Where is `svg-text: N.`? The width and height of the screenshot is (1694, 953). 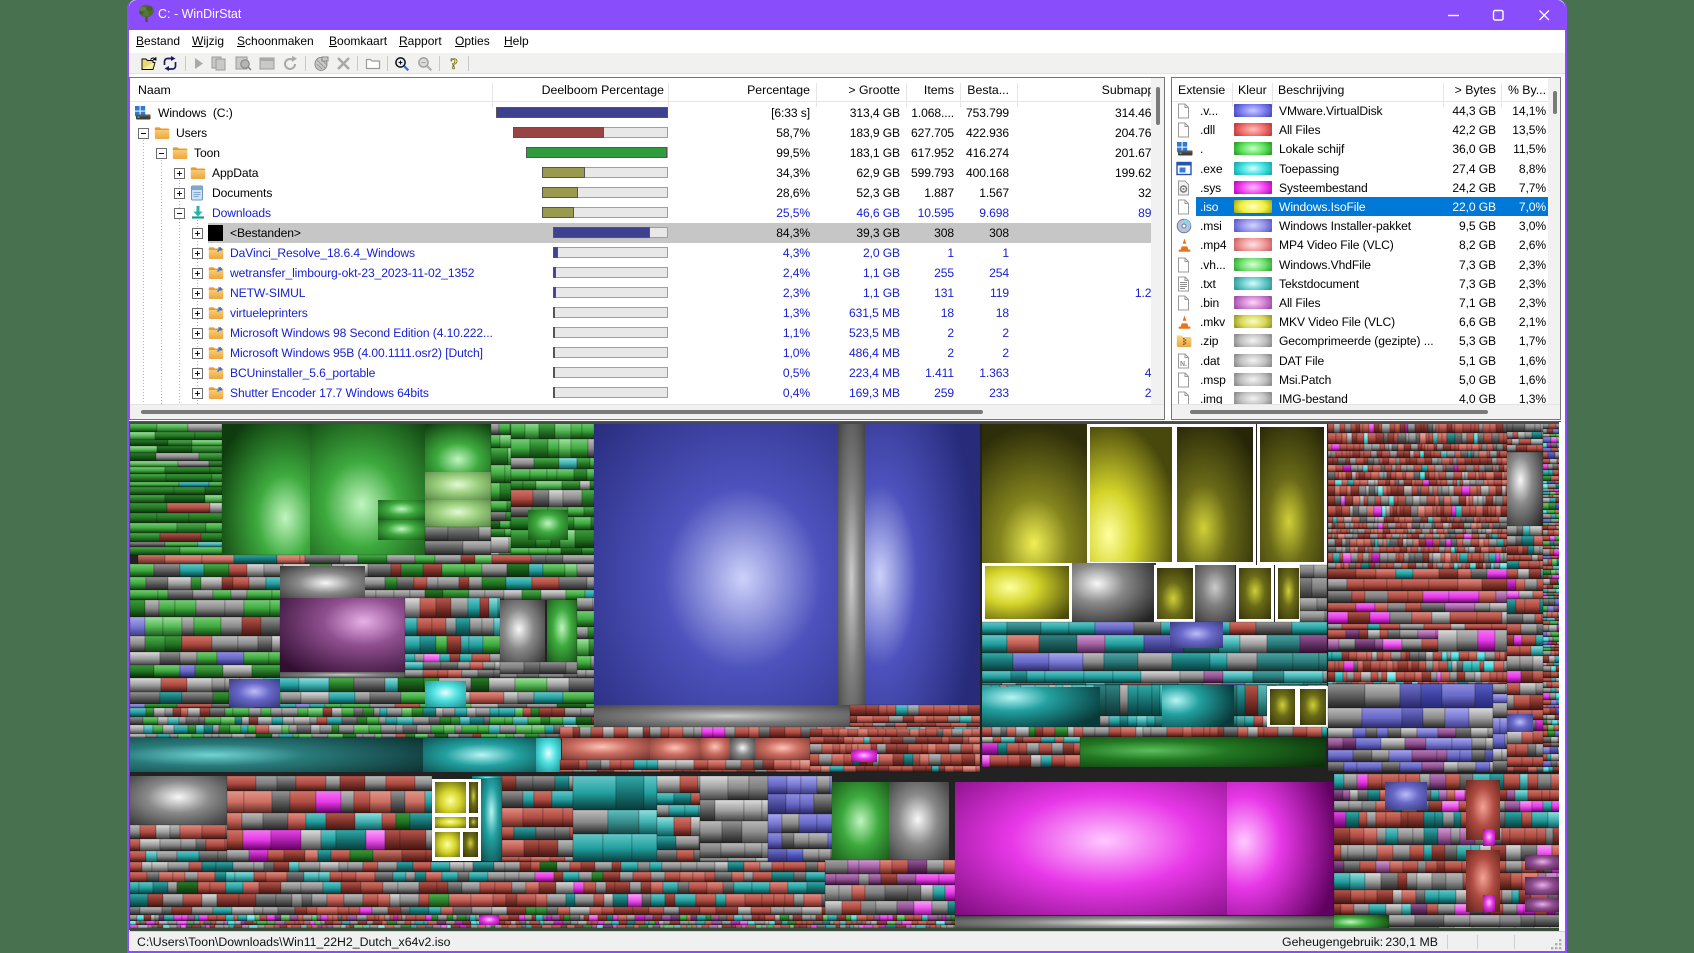
svg-text: N. is located at coordinates (1183, 364).